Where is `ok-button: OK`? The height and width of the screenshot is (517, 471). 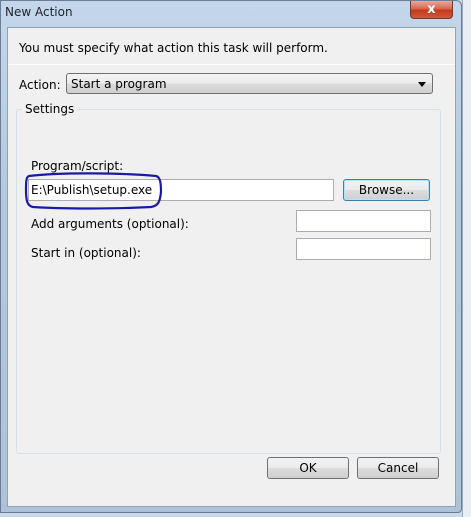
ok-button: OK is located at coordinates (308, 468).